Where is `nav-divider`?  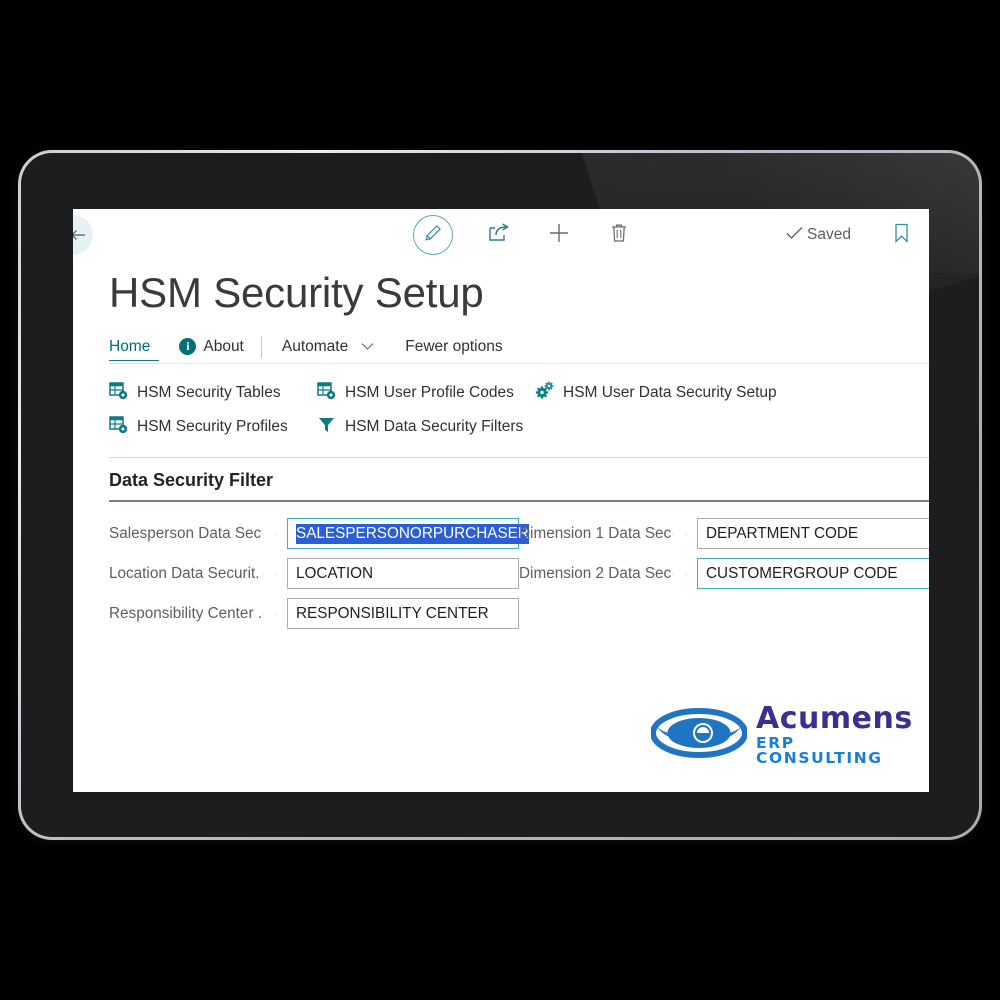
nav-divider is located at coordinates (261, 347).